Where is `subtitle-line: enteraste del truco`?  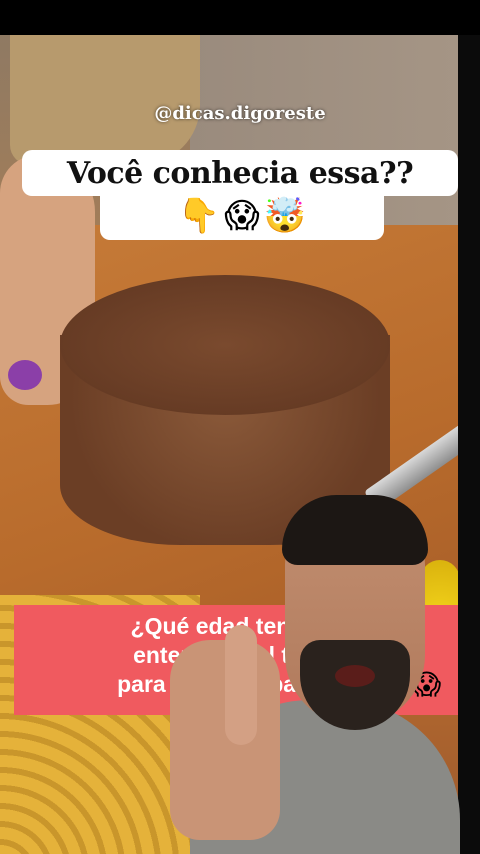 subtitle-line: enteraste del truco is located at coordinates (236, 655).